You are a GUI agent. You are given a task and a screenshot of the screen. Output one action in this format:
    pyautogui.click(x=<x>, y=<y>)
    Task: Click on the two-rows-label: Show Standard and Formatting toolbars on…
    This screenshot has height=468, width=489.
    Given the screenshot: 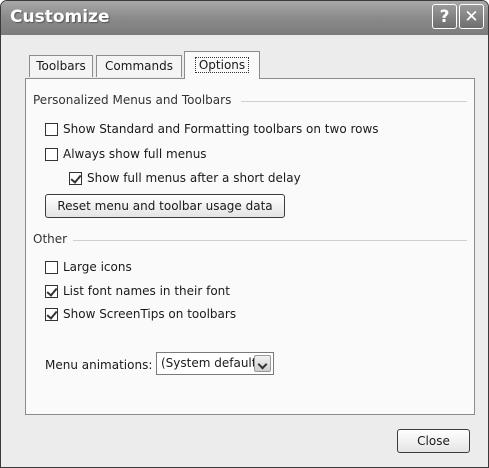 What is the action you would take?
    pyautogui.click(x=221, y=129)
    